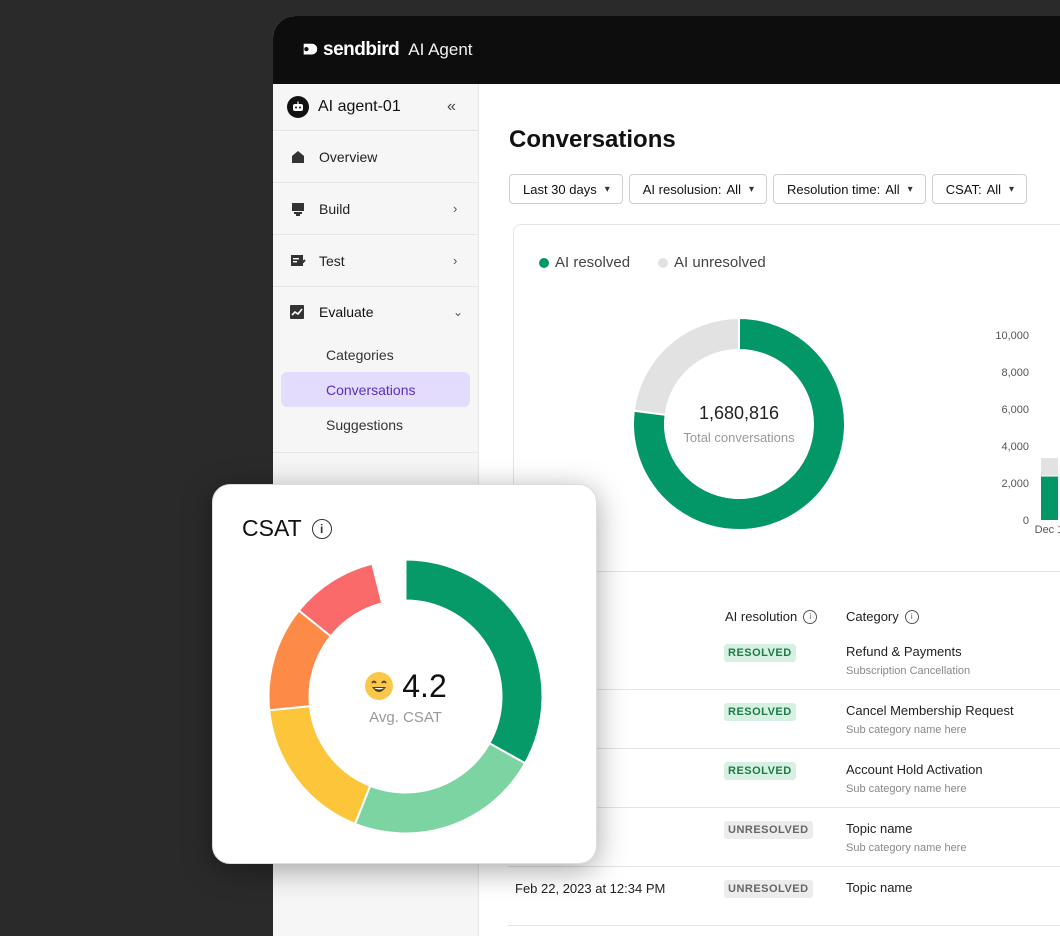 This screenshot has height=936, width=1060. Describe the element at coordinates (872, 616) in the screenshot. I see `column-header-label: Category` at that location.